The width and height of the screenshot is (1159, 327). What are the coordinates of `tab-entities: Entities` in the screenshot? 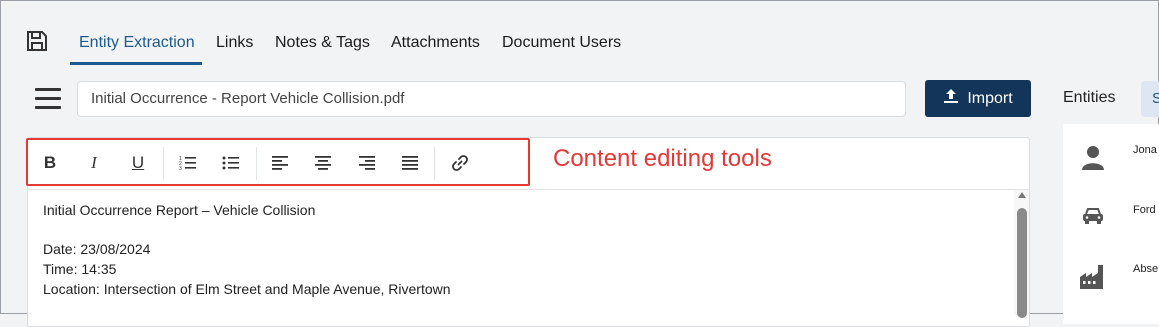 It's located at (1089, 98).